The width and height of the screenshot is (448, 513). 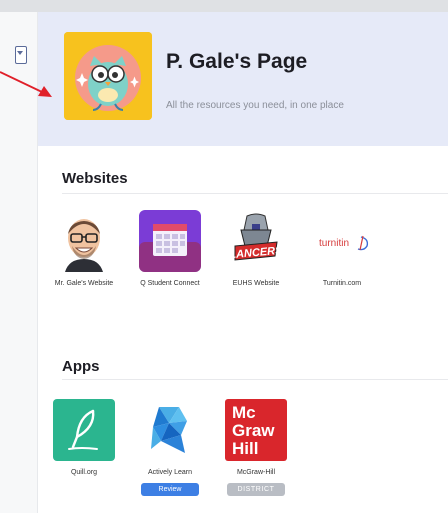 I want to click on annotation-arrow-icon, so click(x=26, y=84).